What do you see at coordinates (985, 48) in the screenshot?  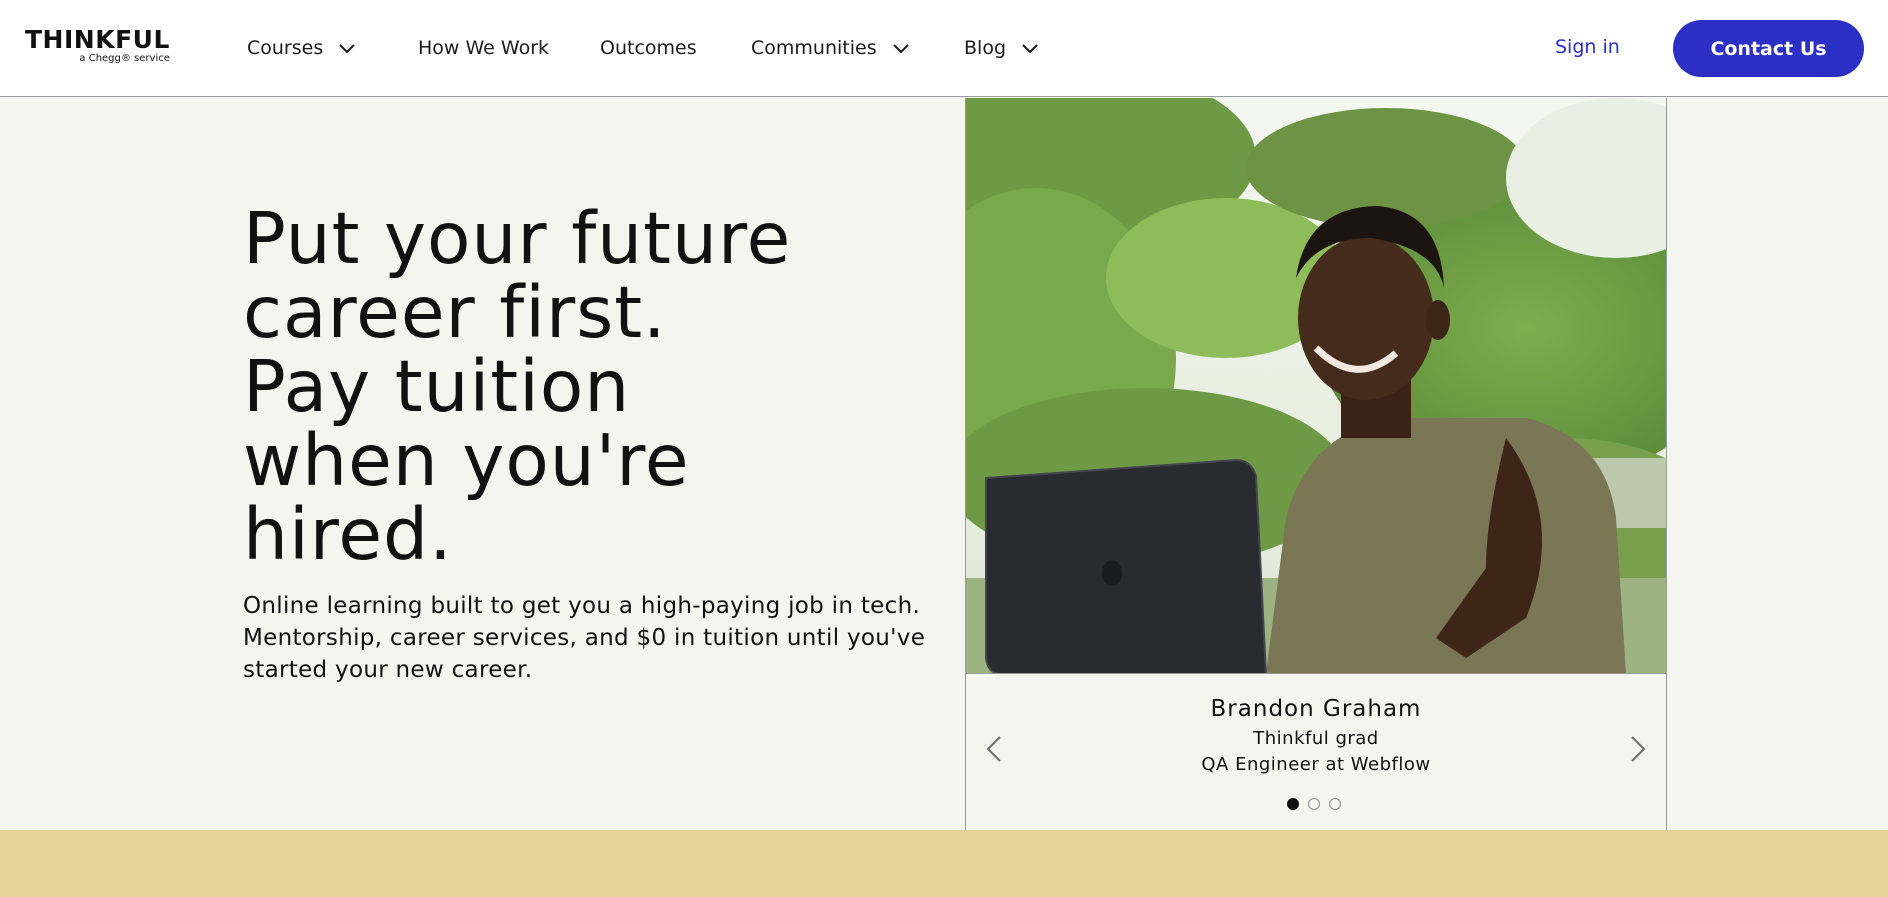 I see `nav-blog-label: Blog` at bounding box center [985, 48].